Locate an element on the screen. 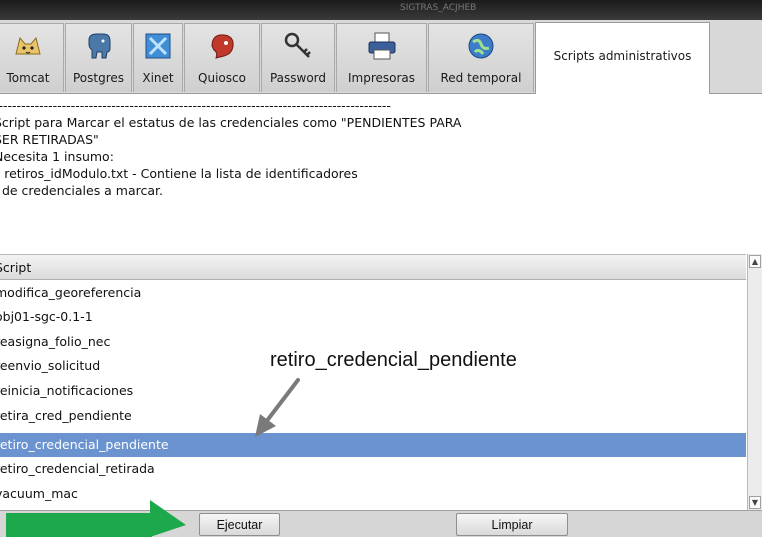 This screenshot has height=537, width=762. tab-label: Red temporal is located at coordinates (481, 78).